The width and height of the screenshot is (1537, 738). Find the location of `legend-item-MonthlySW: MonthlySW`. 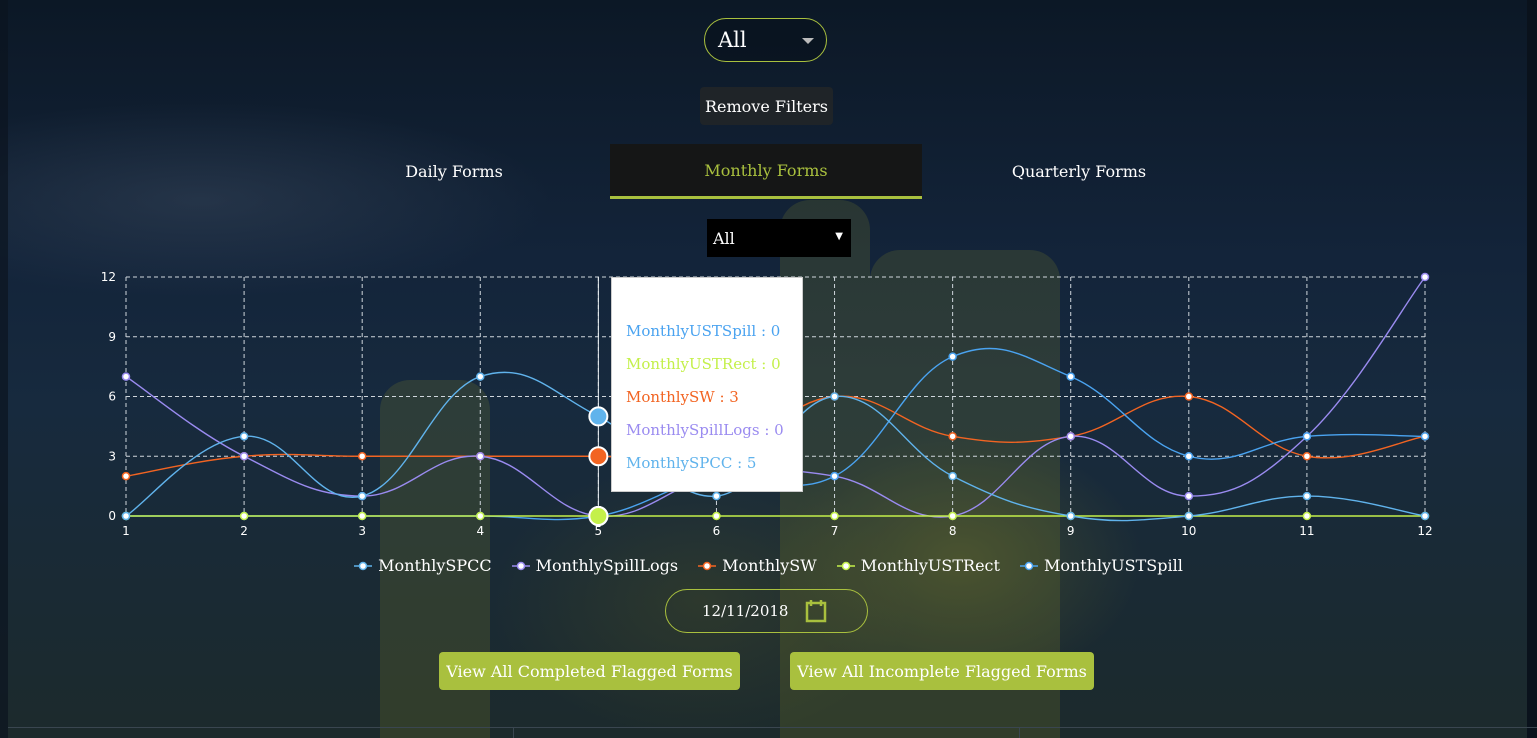

legend-item-MonthlySW: MonthlySW is located at coordinates (757, 565).